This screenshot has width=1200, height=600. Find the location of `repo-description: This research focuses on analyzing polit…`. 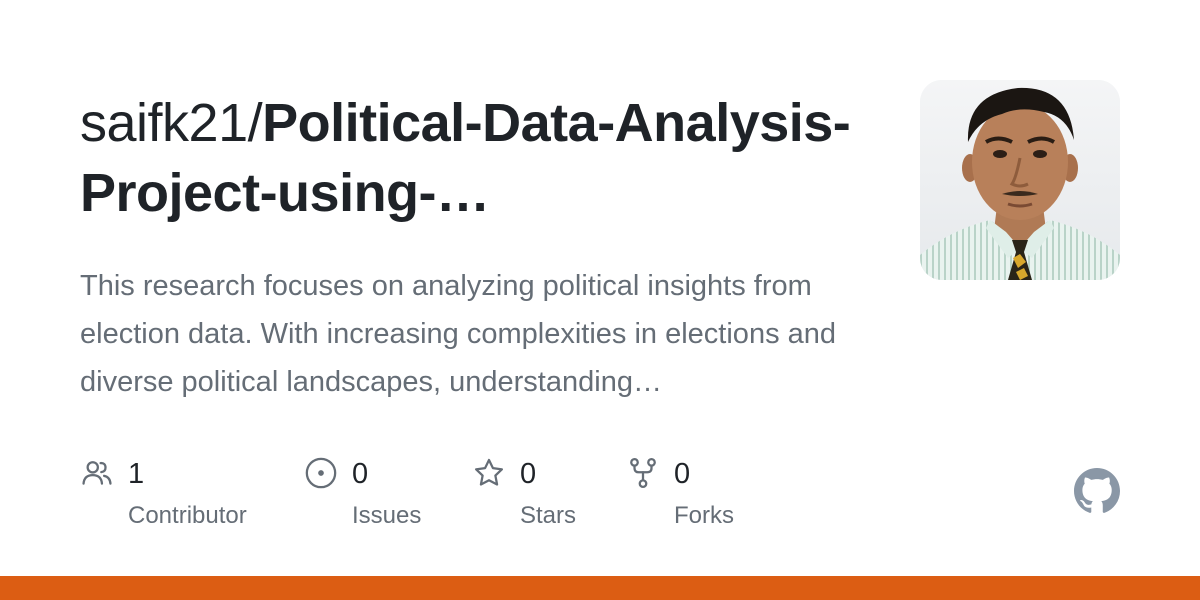

repo-description: This research focuses on analyzing polit… is located at coordinates (458, 334).